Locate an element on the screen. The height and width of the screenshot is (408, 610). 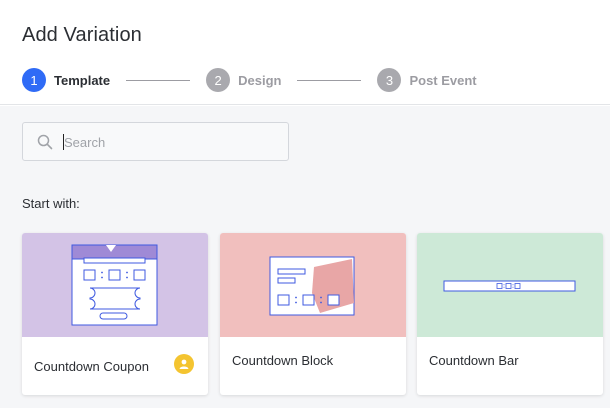
template-card-countdown-coupon: Countdown Coupon is located at coordinates (115, 314).